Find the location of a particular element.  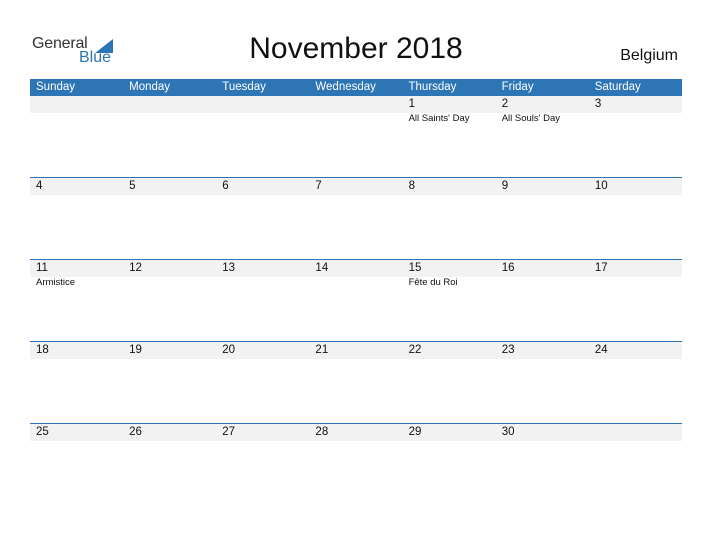

week-row: 1 All Saints' Day 2 All Souls' Day 3 is located at coordinates (356, 136).